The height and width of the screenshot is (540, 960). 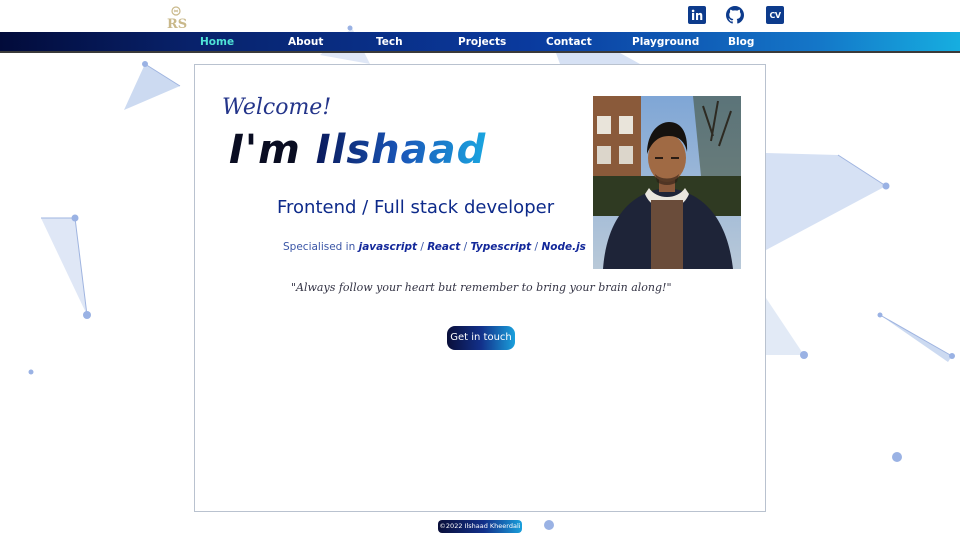 I want to click on nav-item-tech: Tech, so click(x=389, y=42).